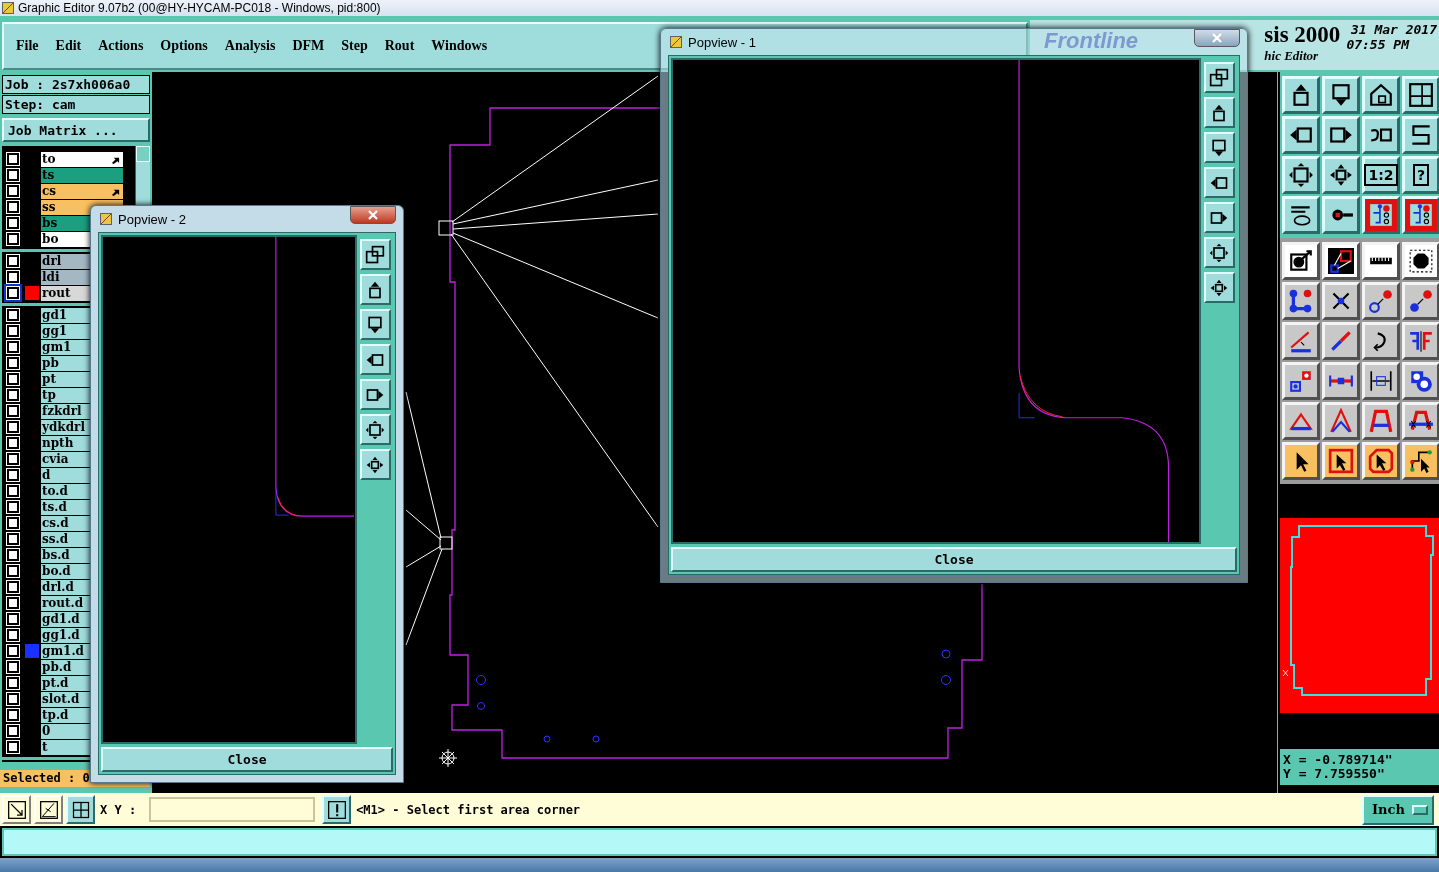 The height and width of the screenshot is (872, 1439). Describe the element at coordinates (68, 46) in the screenshot. I see `menu-item: Edit` at that location.